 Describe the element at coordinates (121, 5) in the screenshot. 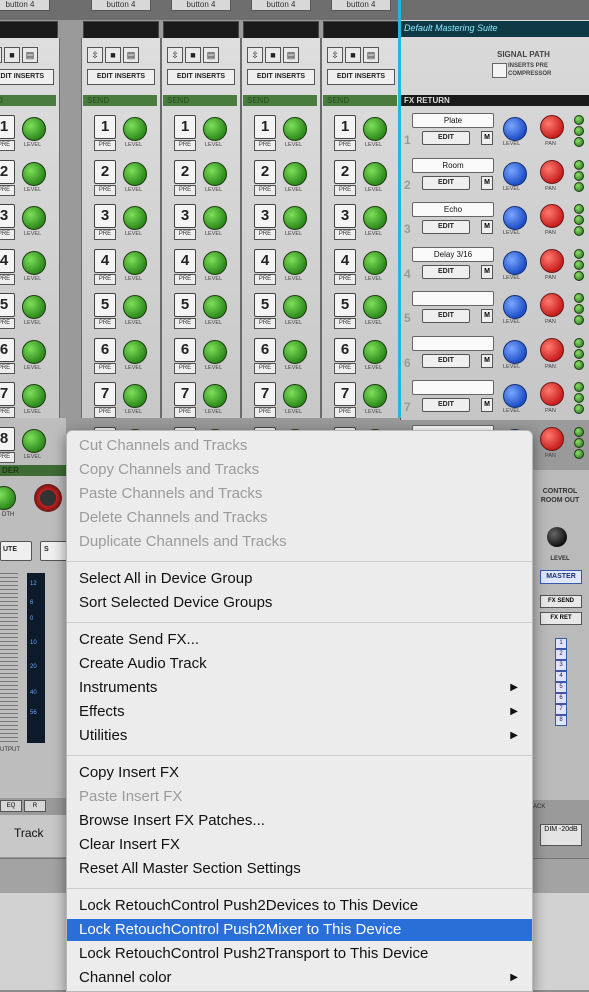

I see `top-button-2: button 4` at that location.